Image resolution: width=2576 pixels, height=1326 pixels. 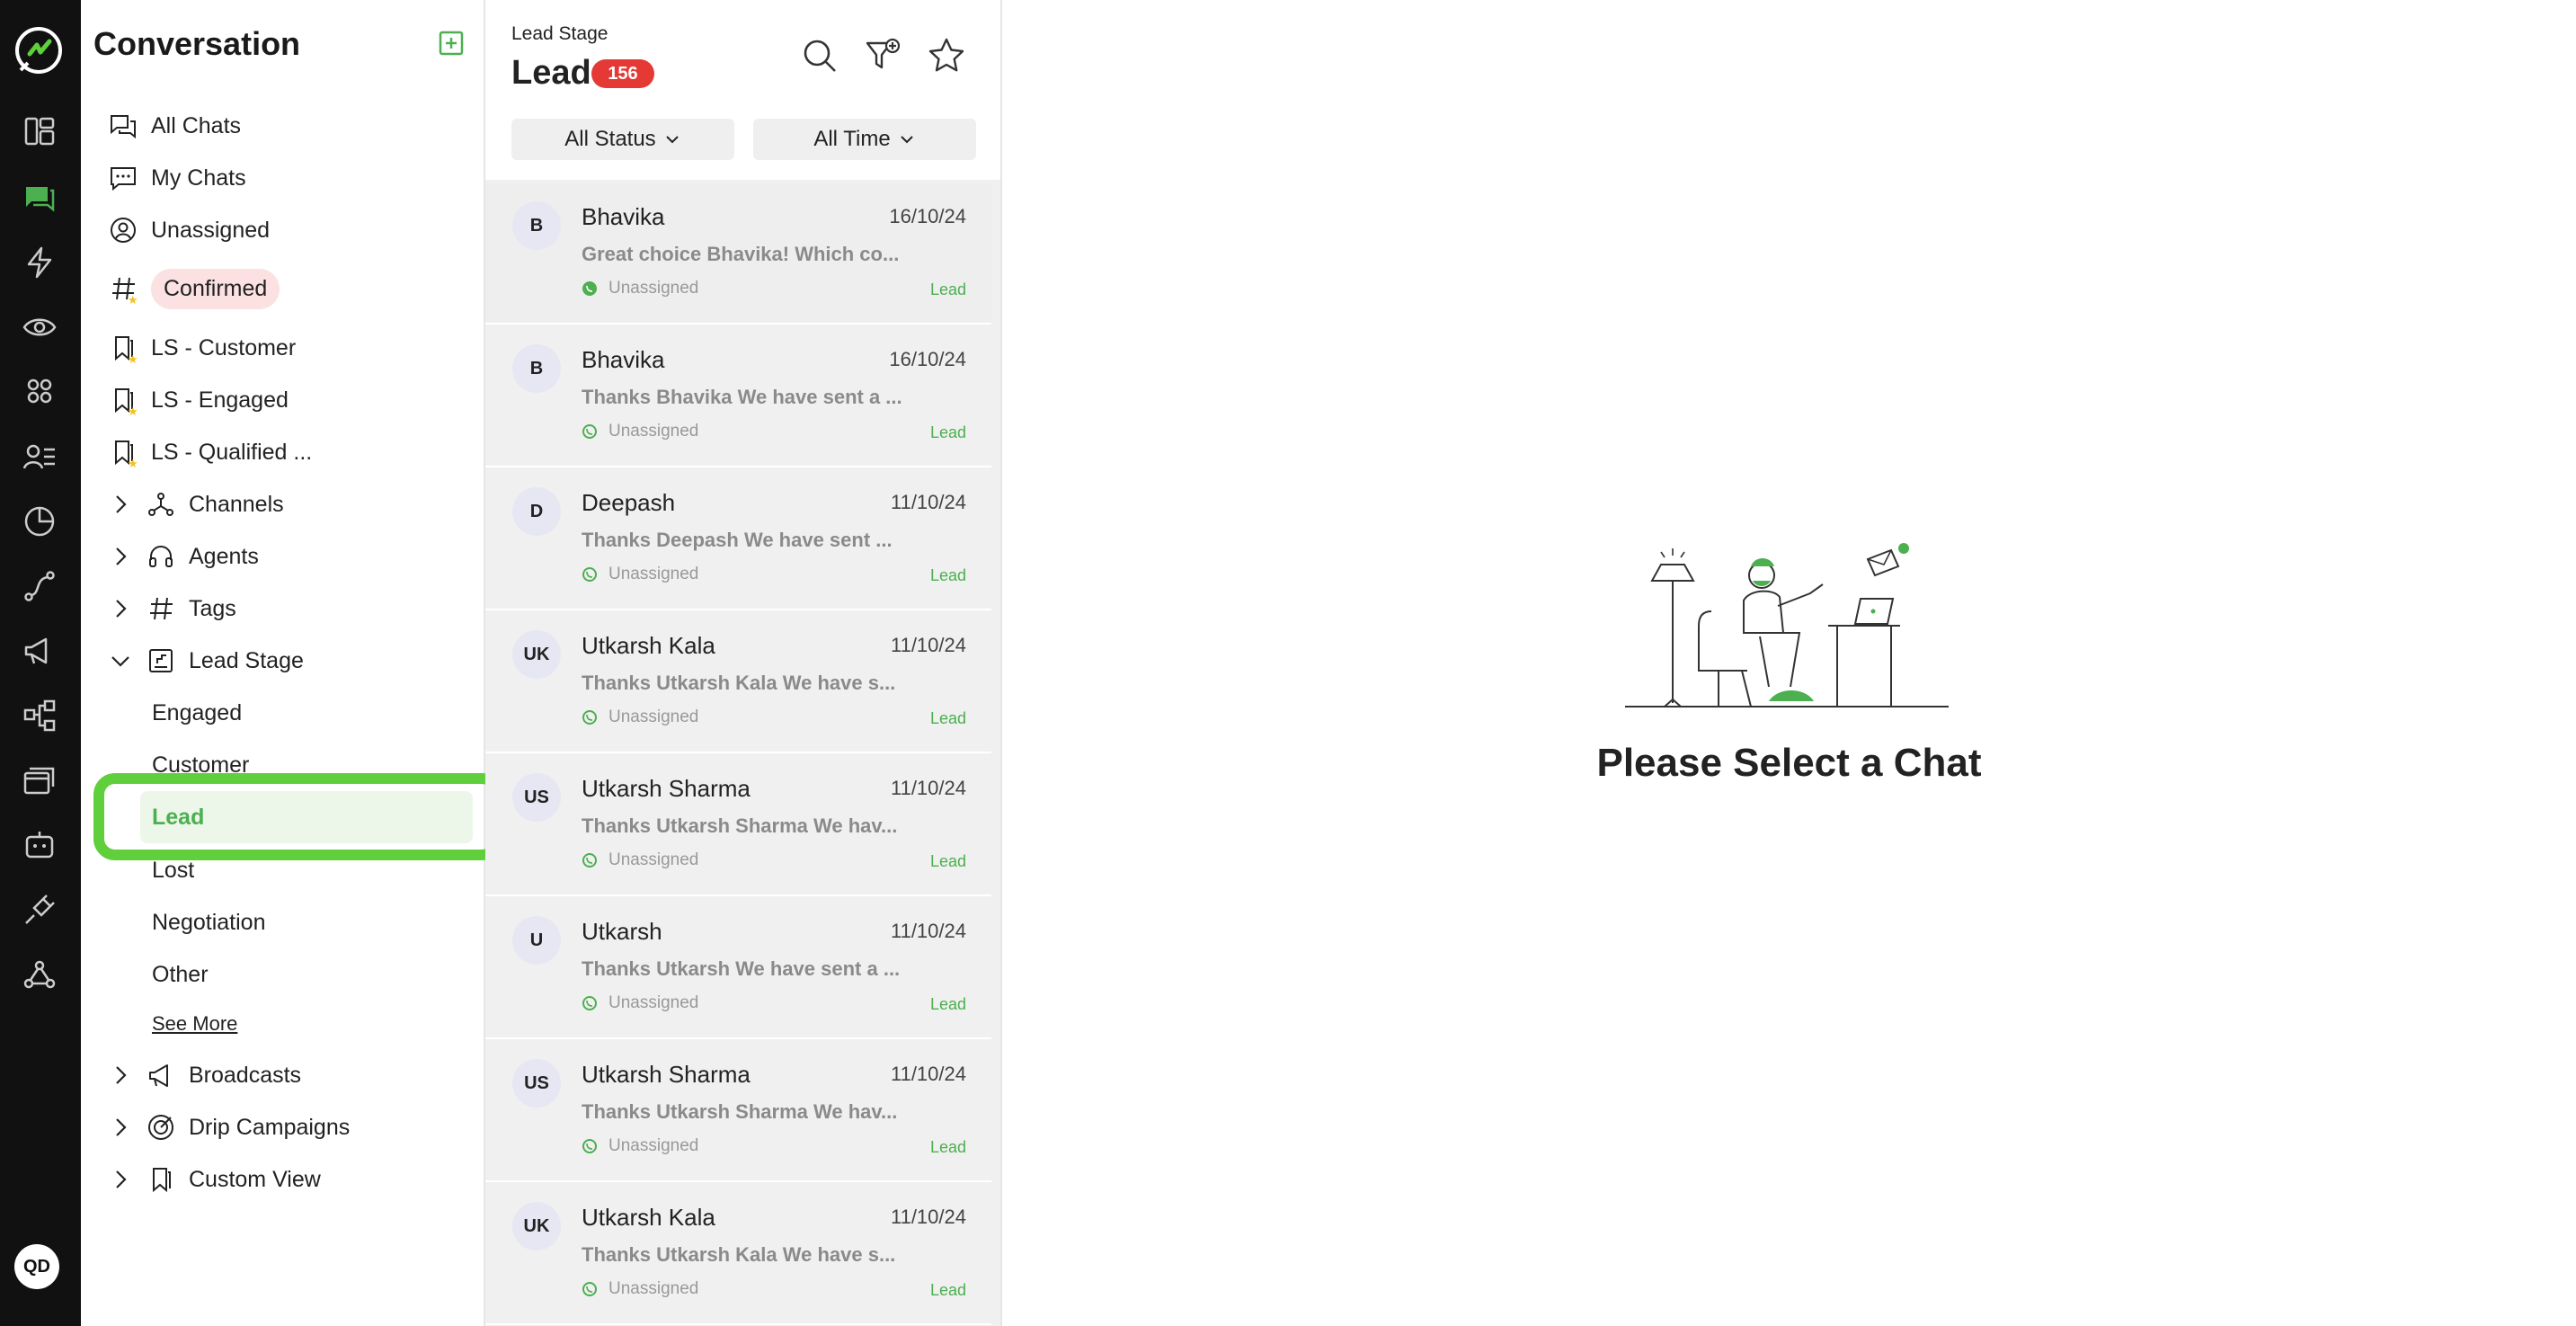 What do you see at coordinates (229, 1127) in the screenshot?
I see `sidebar-item-drip-campaigns: Drip Campaigns` at bounding box center [229, 1127].